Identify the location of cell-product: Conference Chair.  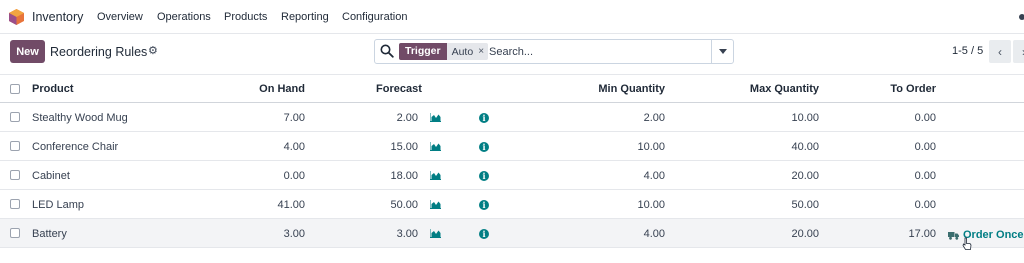
(75, 147).